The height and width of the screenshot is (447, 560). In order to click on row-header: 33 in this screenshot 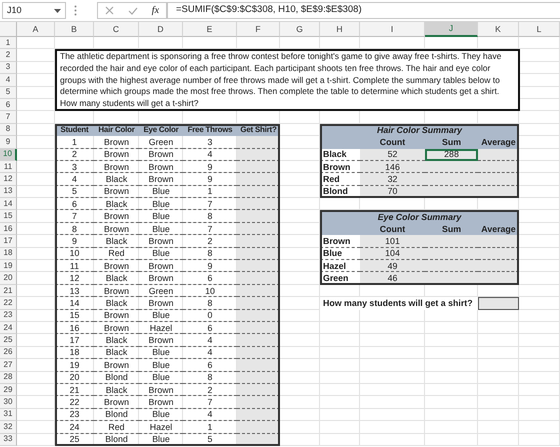, I will do `click(8, 440)`.